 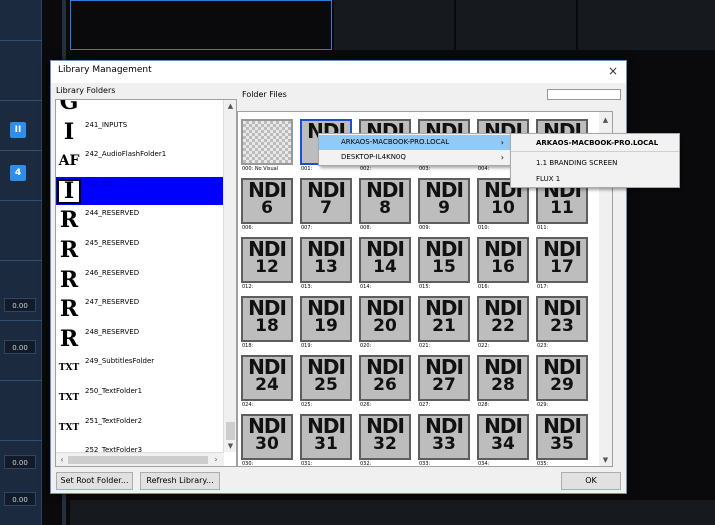 What do you see at coordinates (216, 459) in the screenshot?
I see `scroll-right-icon: ›` at bounding box center [216, 459].